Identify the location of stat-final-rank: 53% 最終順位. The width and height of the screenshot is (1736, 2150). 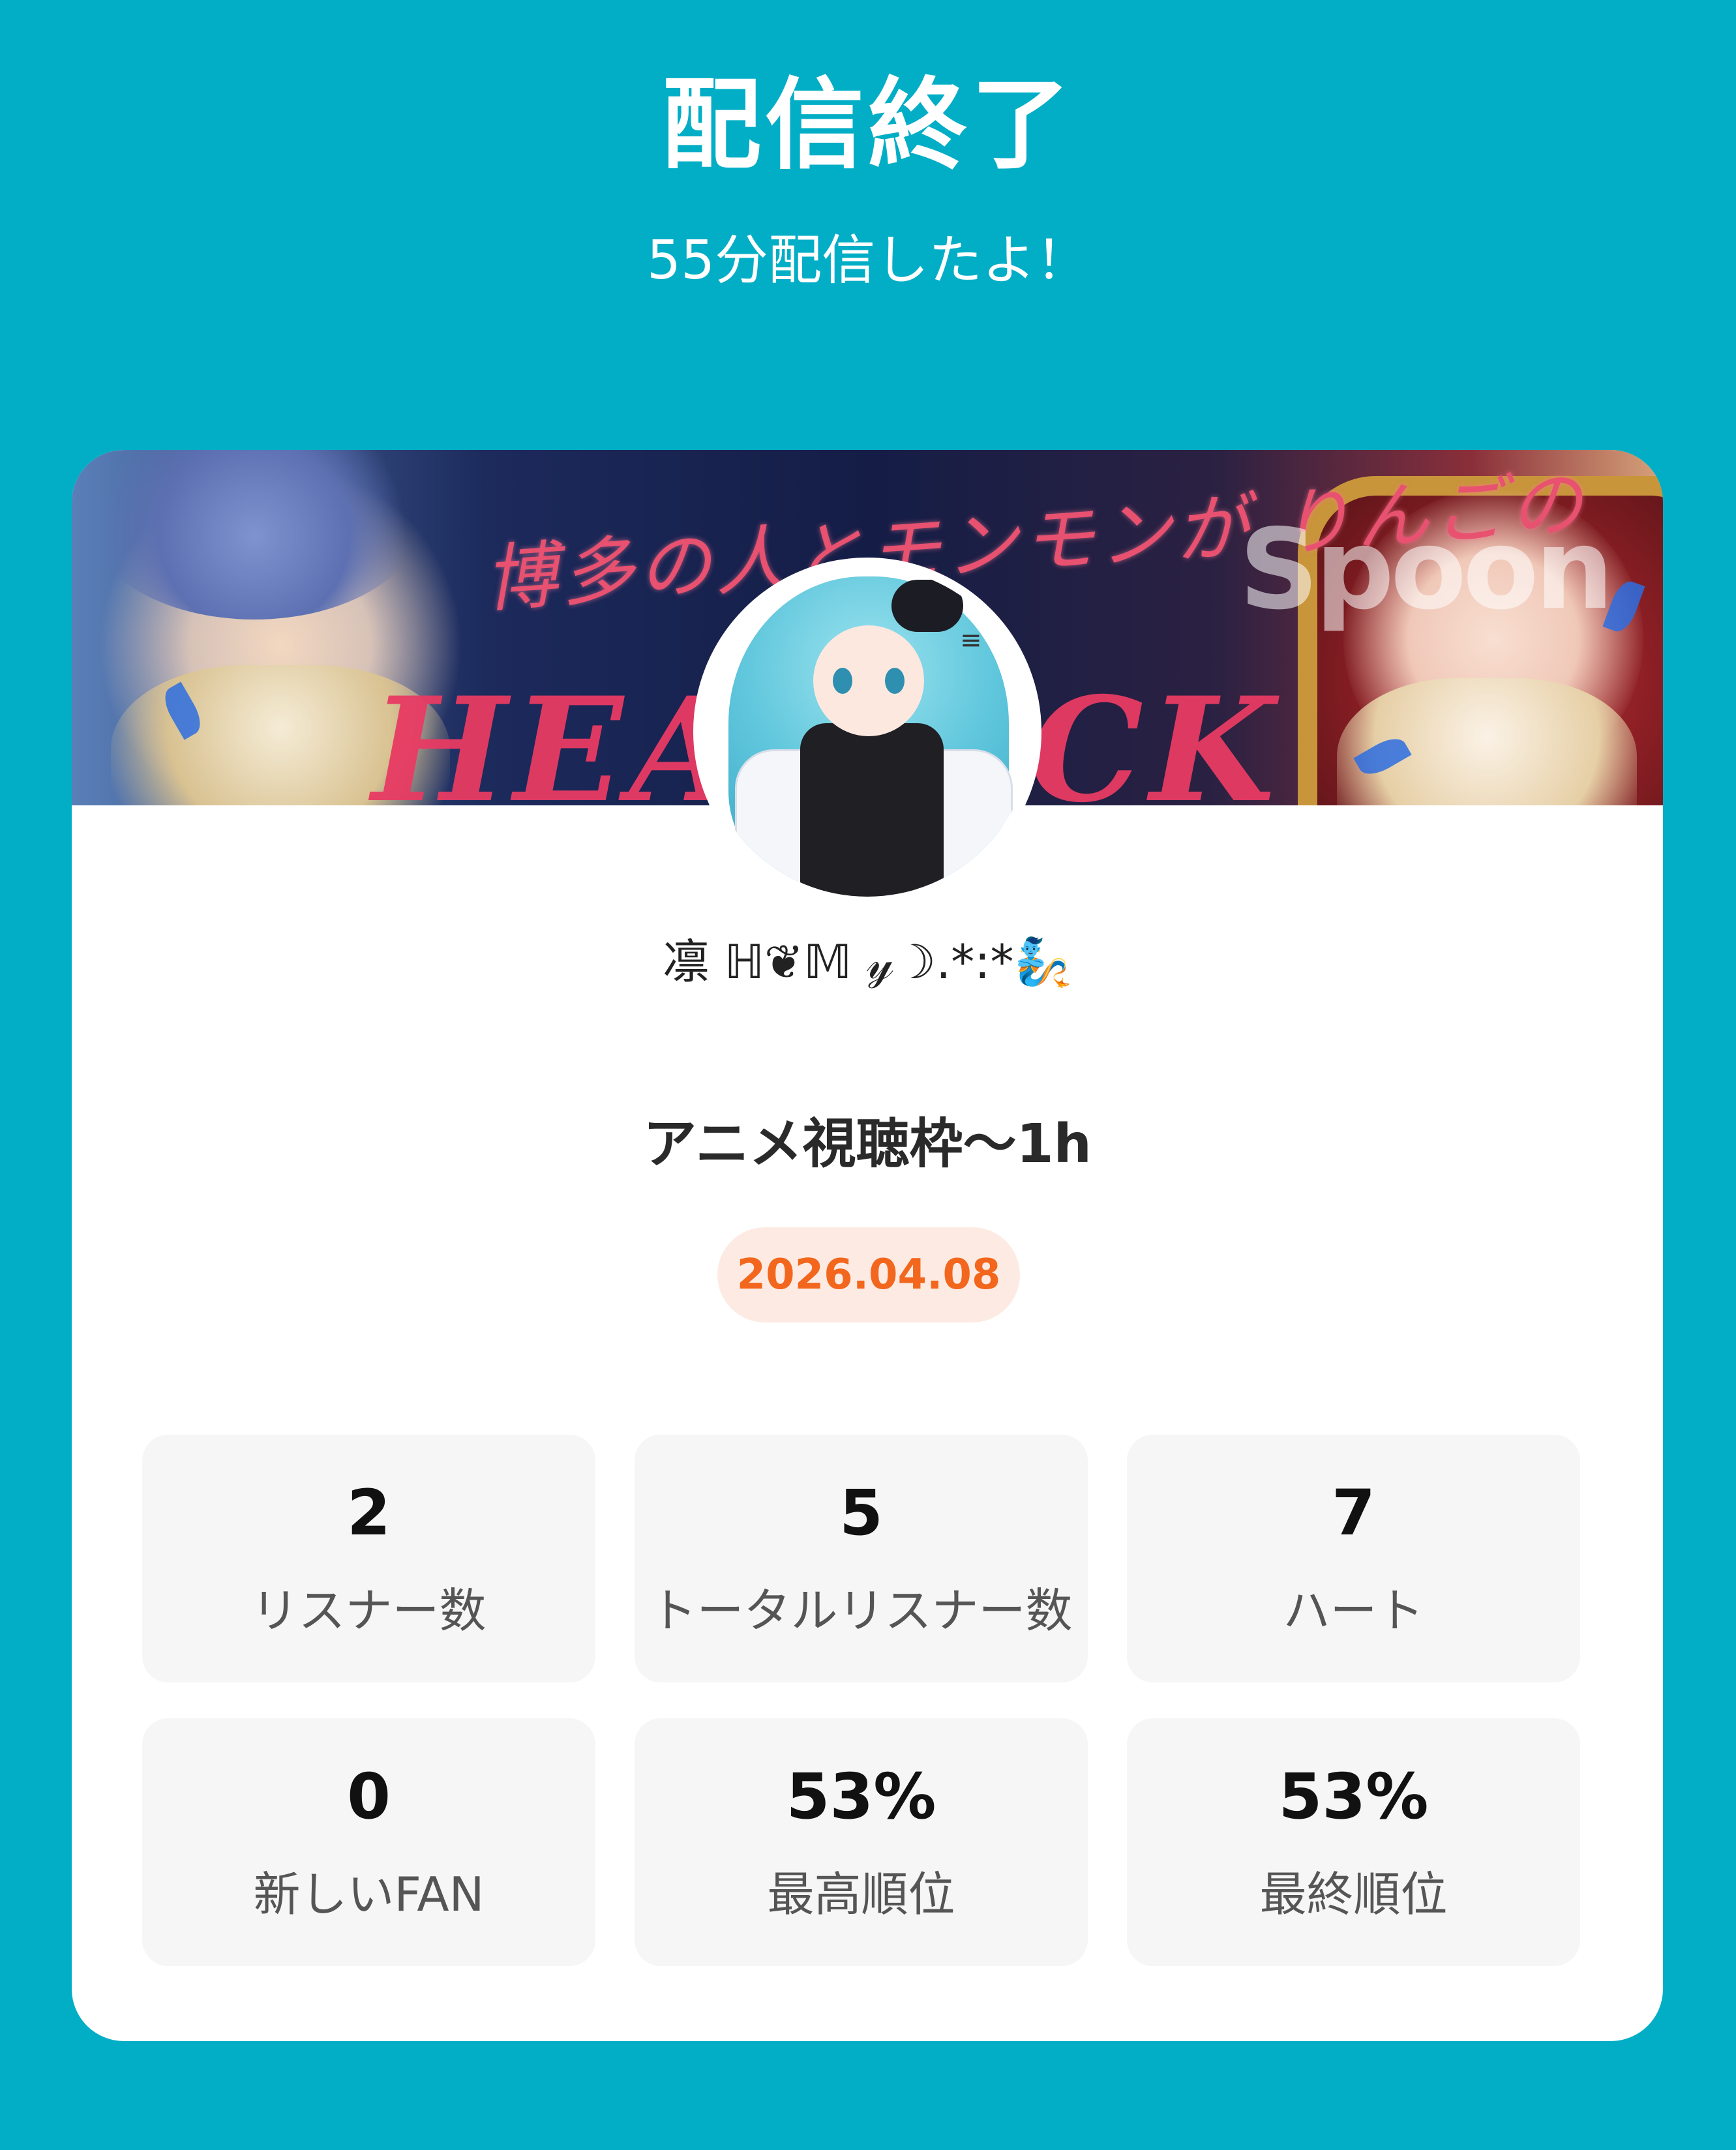
(1353, 1842).